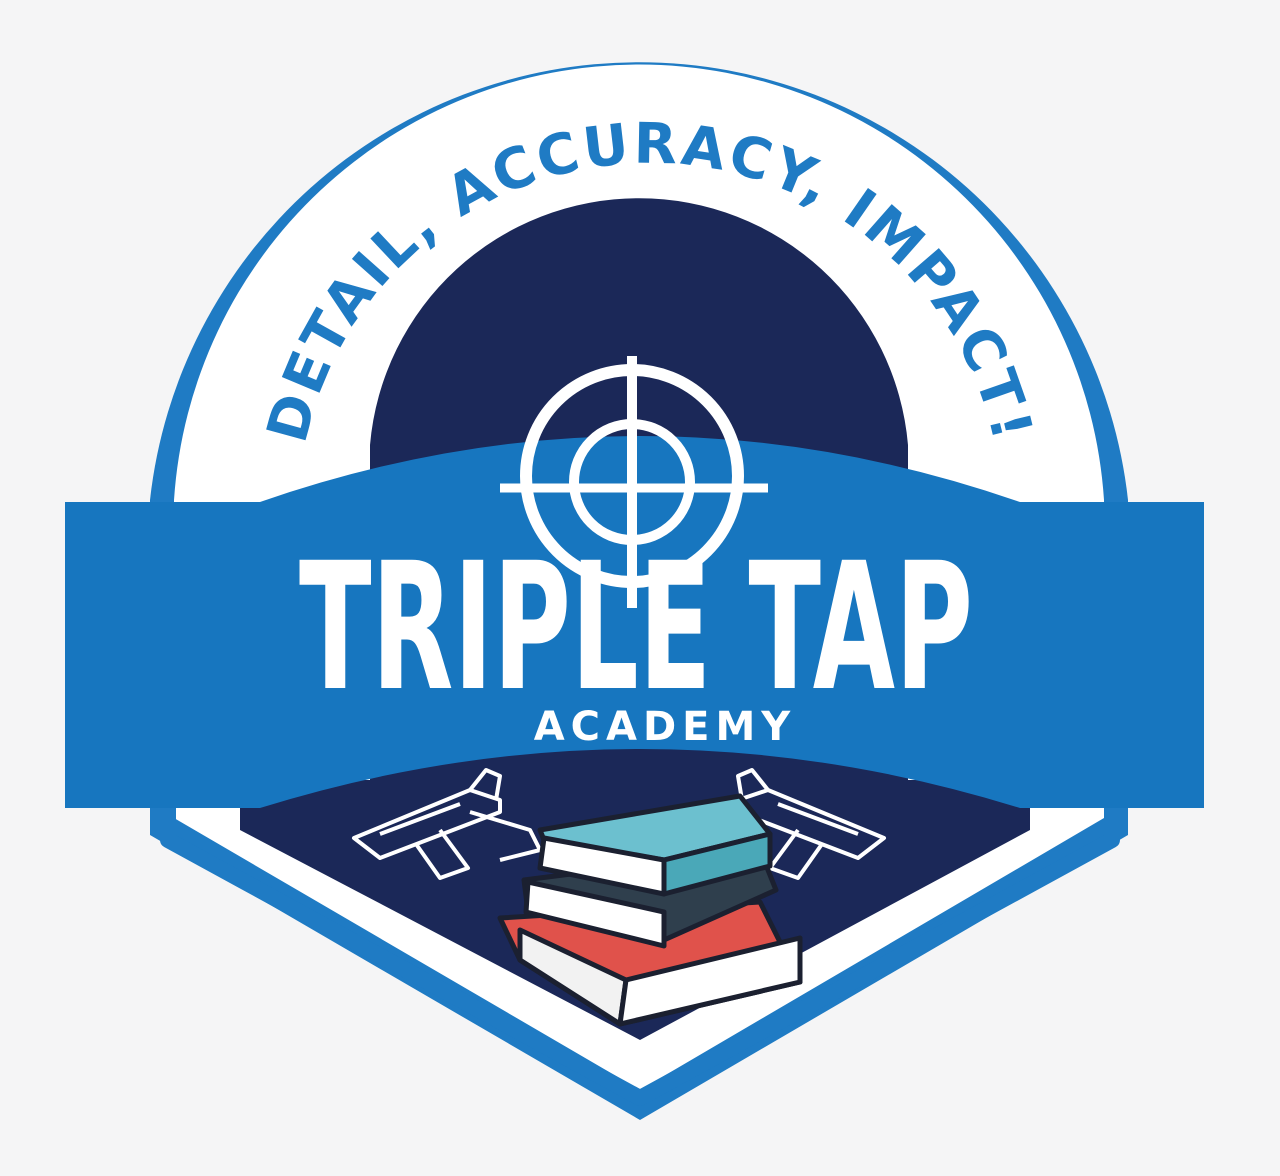  What do you see at coordinates (636, 627) in the screenshot?
I see `academy-name: TRIPLE TAP` at bounding box center [636, 627].